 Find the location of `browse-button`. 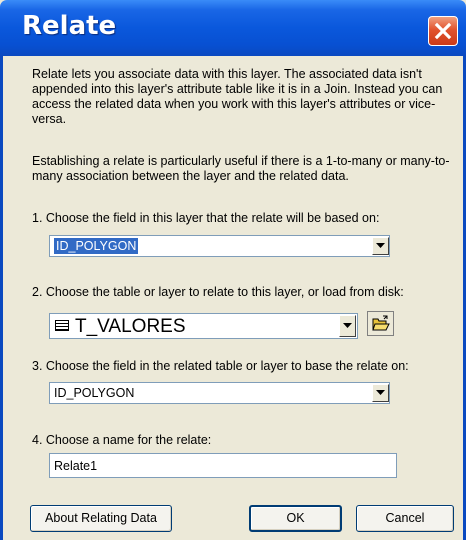

browse-button is located at coordinates (380, 323).